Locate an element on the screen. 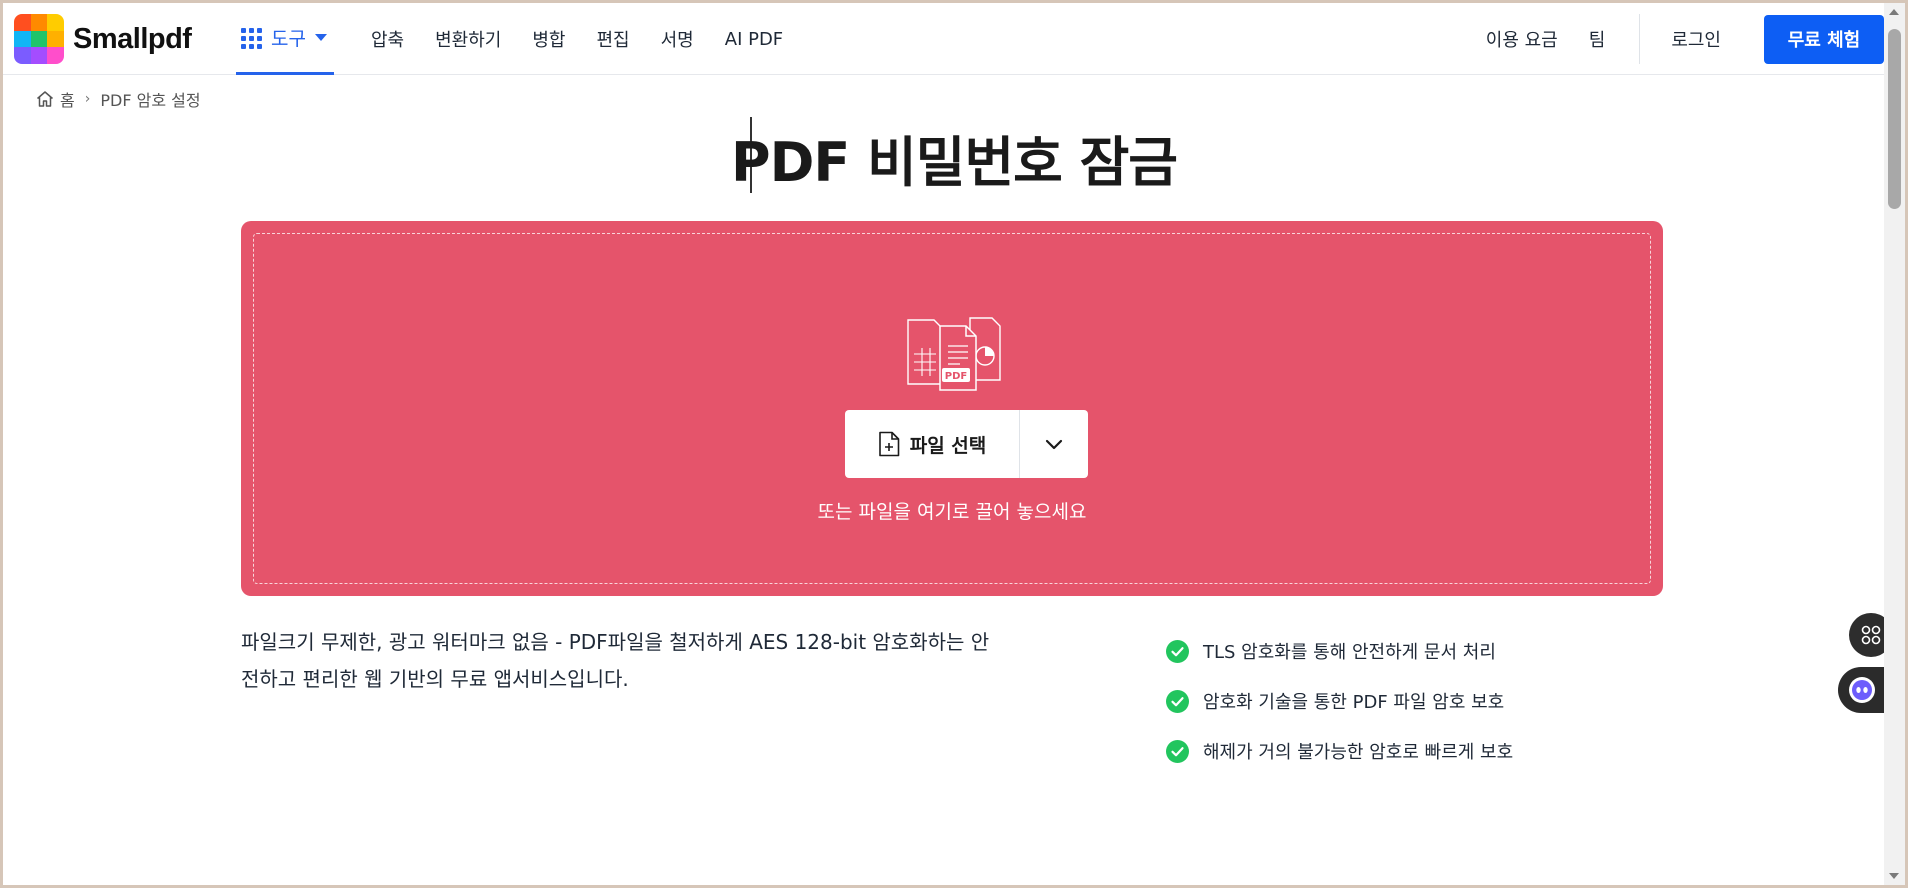 Image resolution: width=1908 pixels, height=888 pixels. nav-ai-pdf: AI PDF is located at coordinates (754, 39).